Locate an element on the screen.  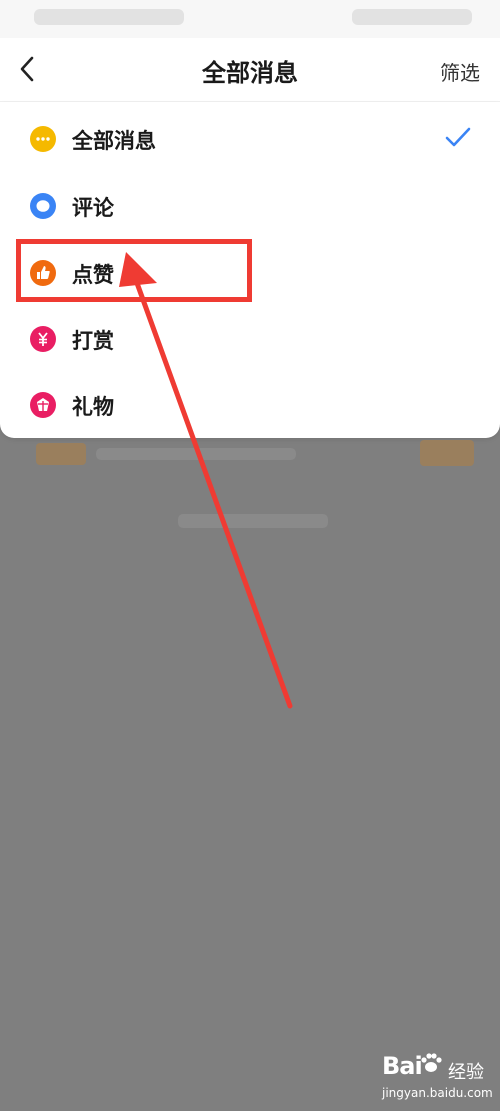
status-bar is located at coordinates (250, 19).